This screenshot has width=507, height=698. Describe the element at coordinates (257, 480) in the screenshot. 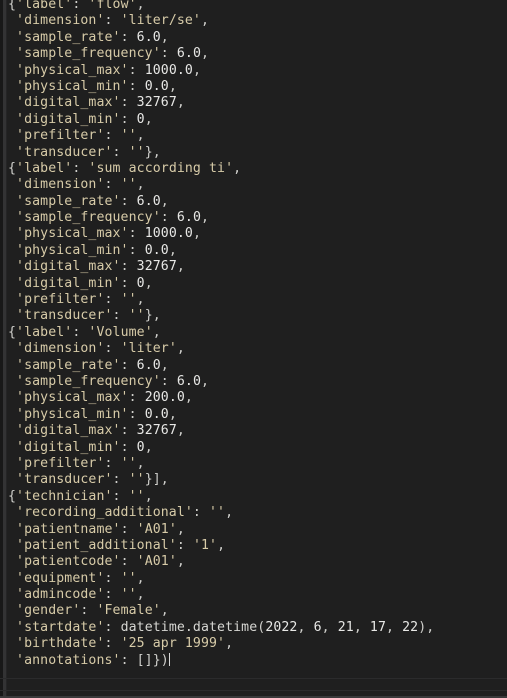

I see `code-line: 'transducer': ''}],` at that location.